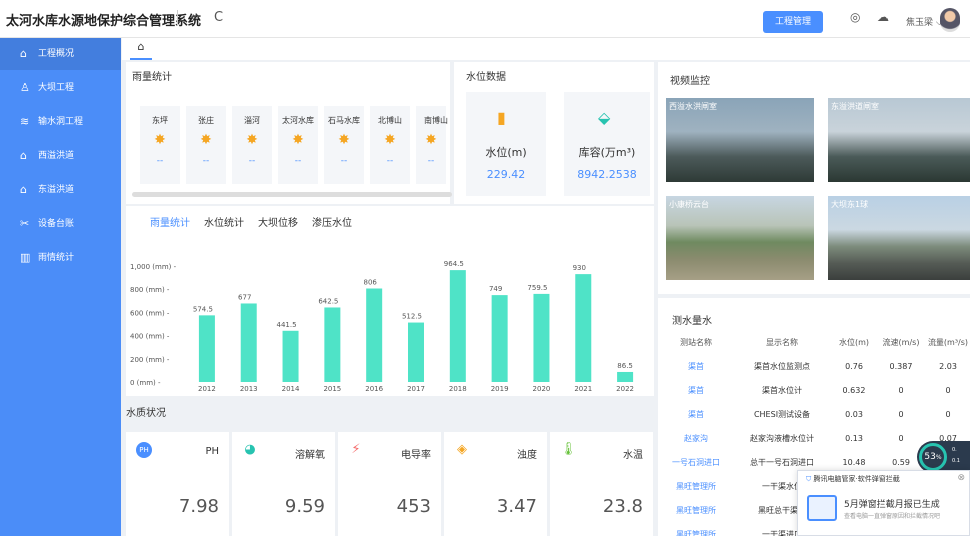 This screenshot has height=536, width=970. What do you see at coordinates (815, 366) in the screenshot?
I see `table-row: 渠首 渠首水位监测点 0.76 0.387 2.03` at bounding box center [815, 366].